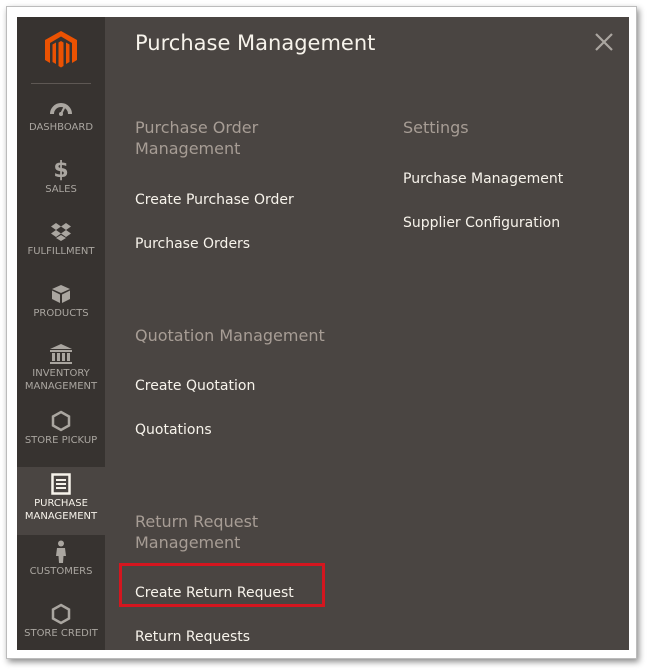  I want to click on group-title: Return Request Management, so click(197, 532).